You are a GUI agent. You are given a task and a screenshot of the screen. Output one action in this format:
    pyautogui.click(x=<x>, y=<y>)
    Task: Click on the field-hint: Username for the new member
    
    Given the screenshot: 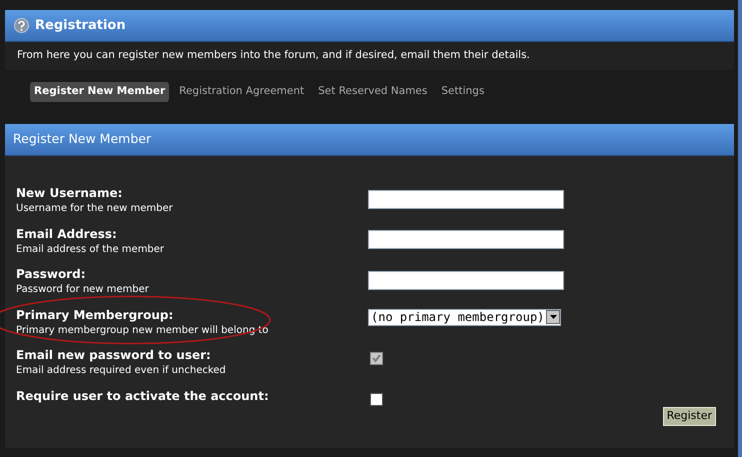 What is the action you would take?
    pyautogui.click(x=95, y=209)
    